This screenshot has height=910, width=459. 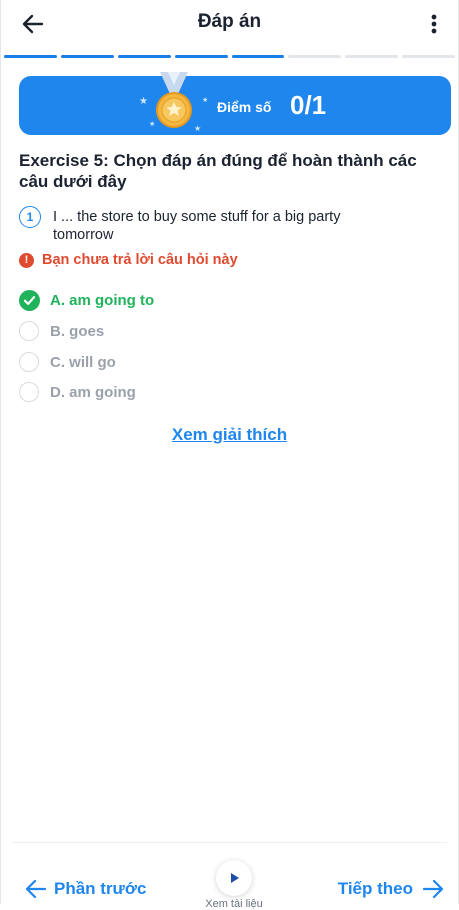 I want to click on unanswered-warning: ! Bạn chưa trả lời câu hỏi này, so click(x=128, y=260).